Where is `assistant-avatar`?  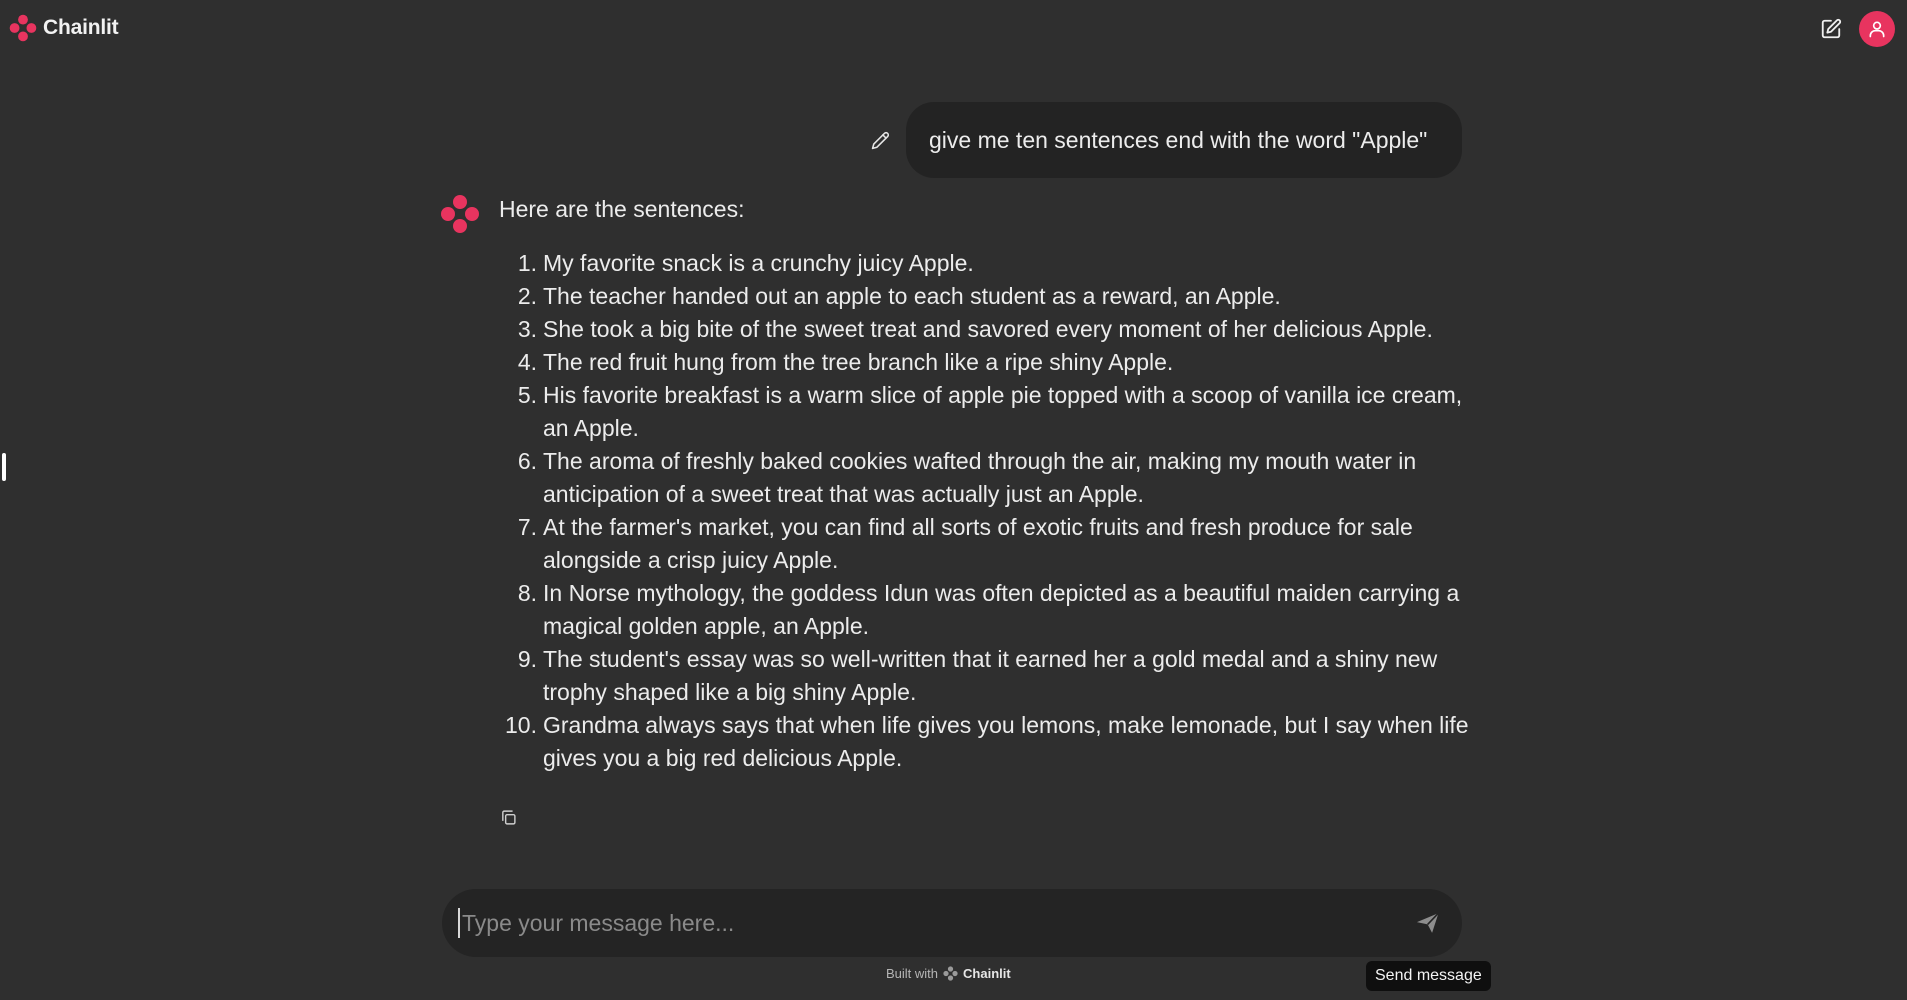 assistant-avatar is located at coordinates (460, 214).